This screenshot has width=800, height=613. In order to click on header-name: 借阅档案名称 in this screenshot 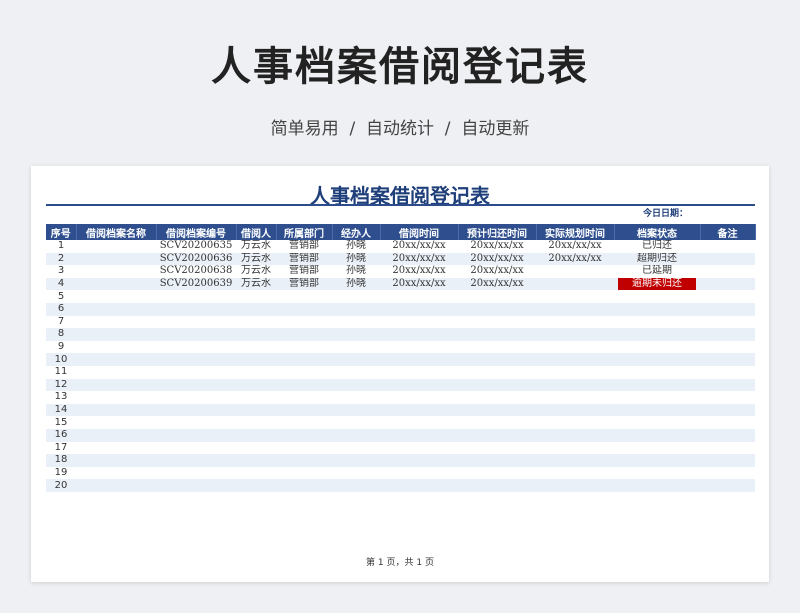, I will do `click(116, 232)`.